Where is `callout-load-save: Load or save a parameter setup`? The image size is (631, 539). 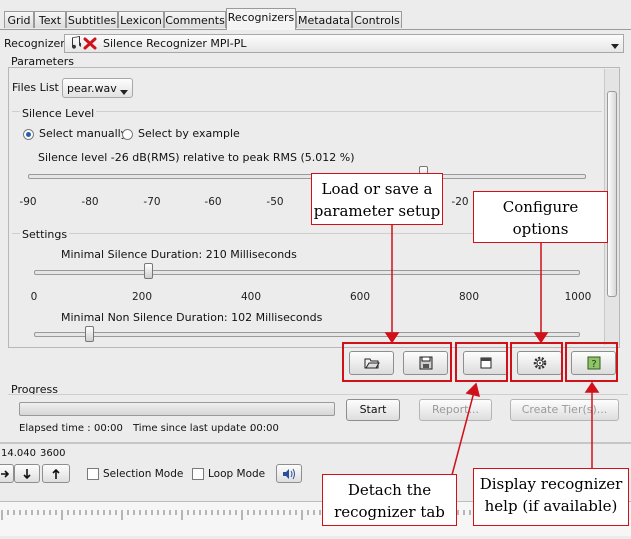 callout-load-save: Load or save a parameter setup is located at coordinates (377, 199).